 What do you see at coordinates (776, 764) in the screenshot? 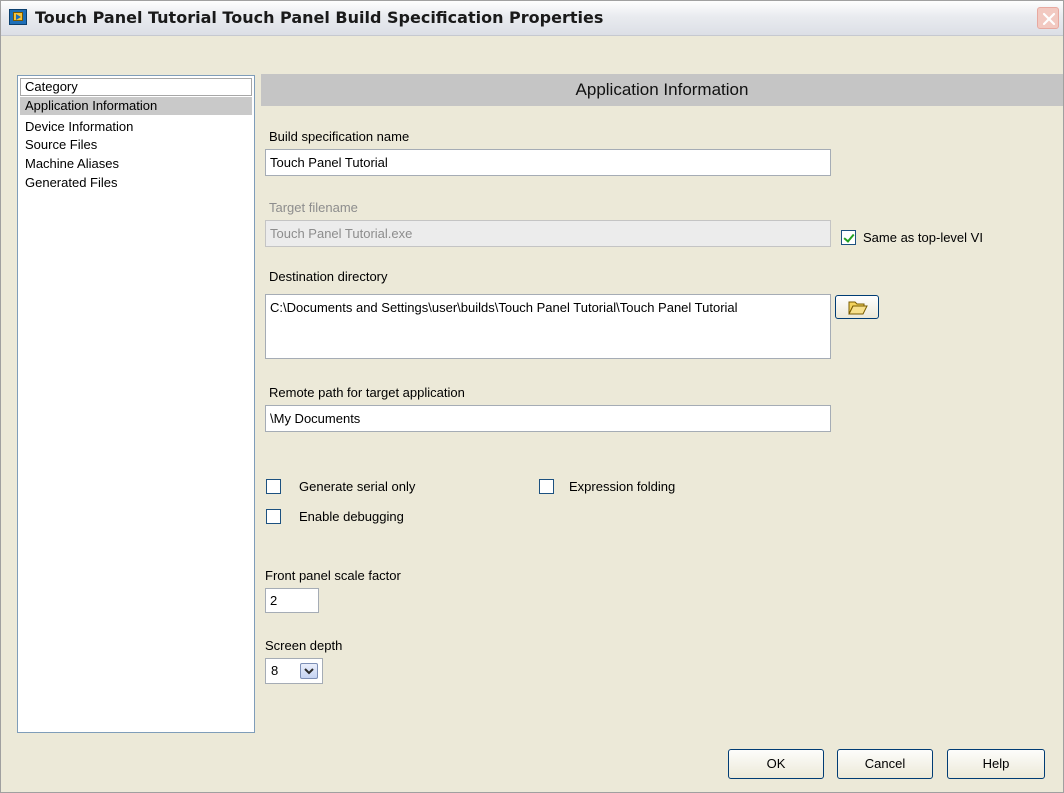
I see `ok-button: OK` at bounding box center [776, 764].